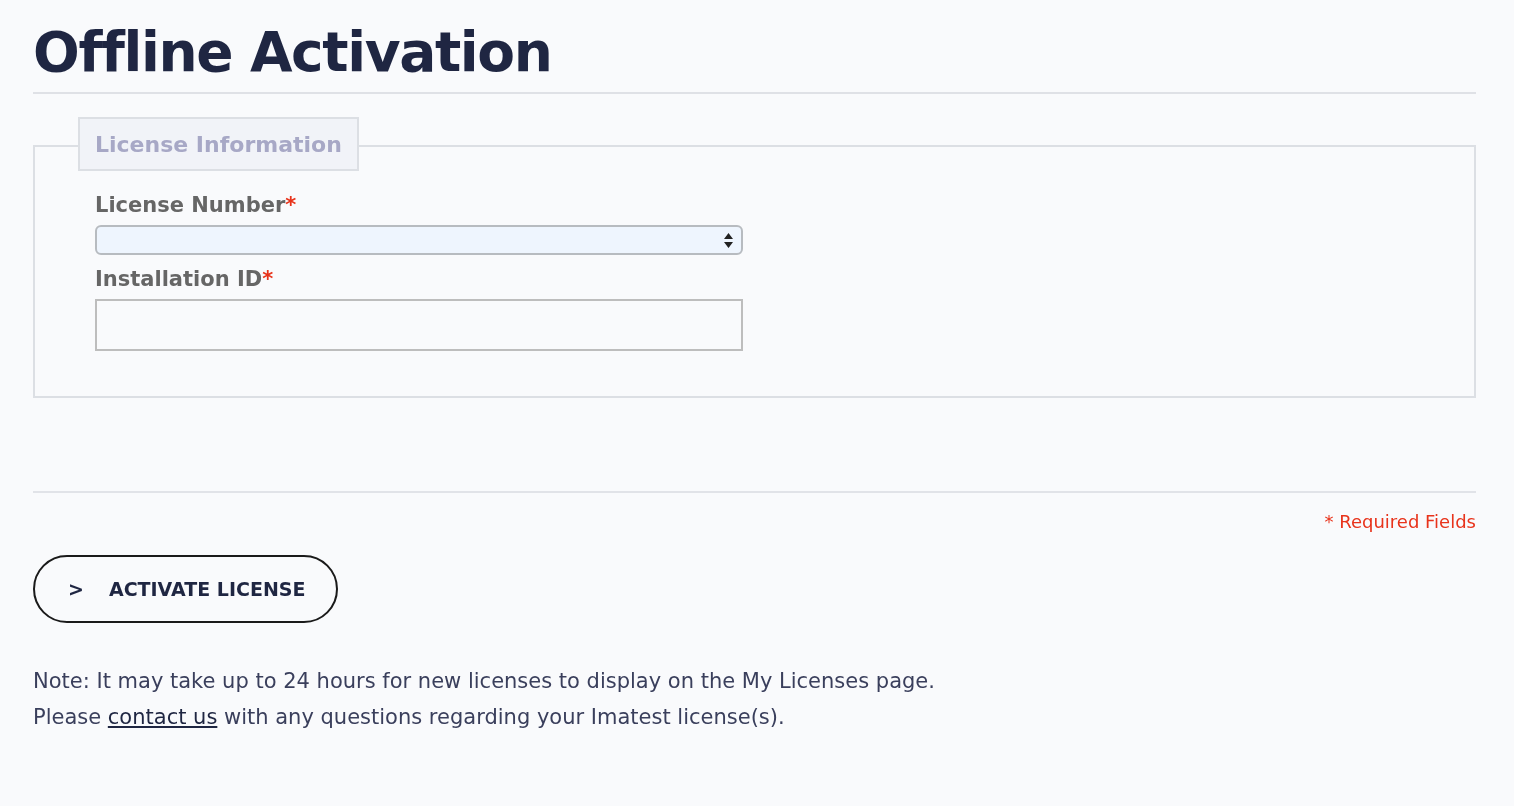 This screenshot has width=1514, height=806. What do you see at coordinates (1400, 522) in the screenshot?
I see `required-fields-note: * Required Fields` at bounding box center [1400, 522].